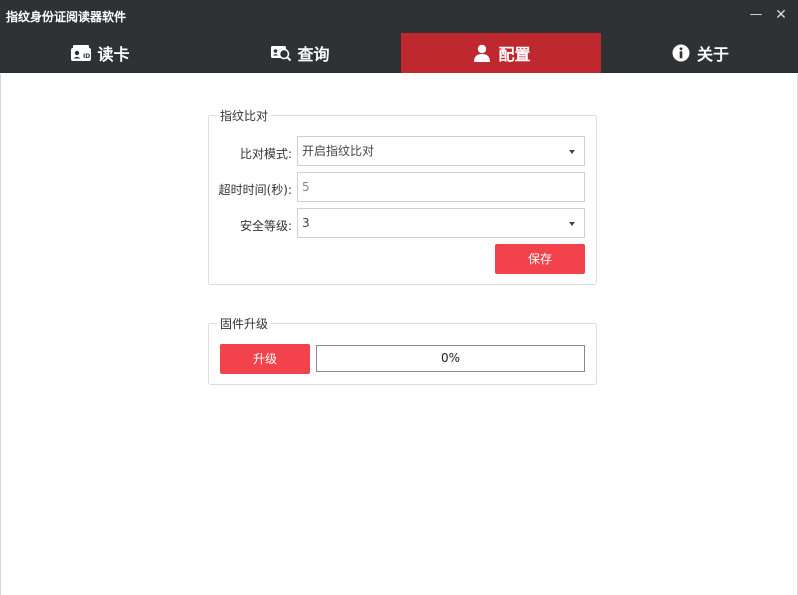 The image size is (798, 595). What do you see at coordinates (265, 226) in the screenshot?
I see `security-level-label: 安全等级:` at bounding box center [265, 226].